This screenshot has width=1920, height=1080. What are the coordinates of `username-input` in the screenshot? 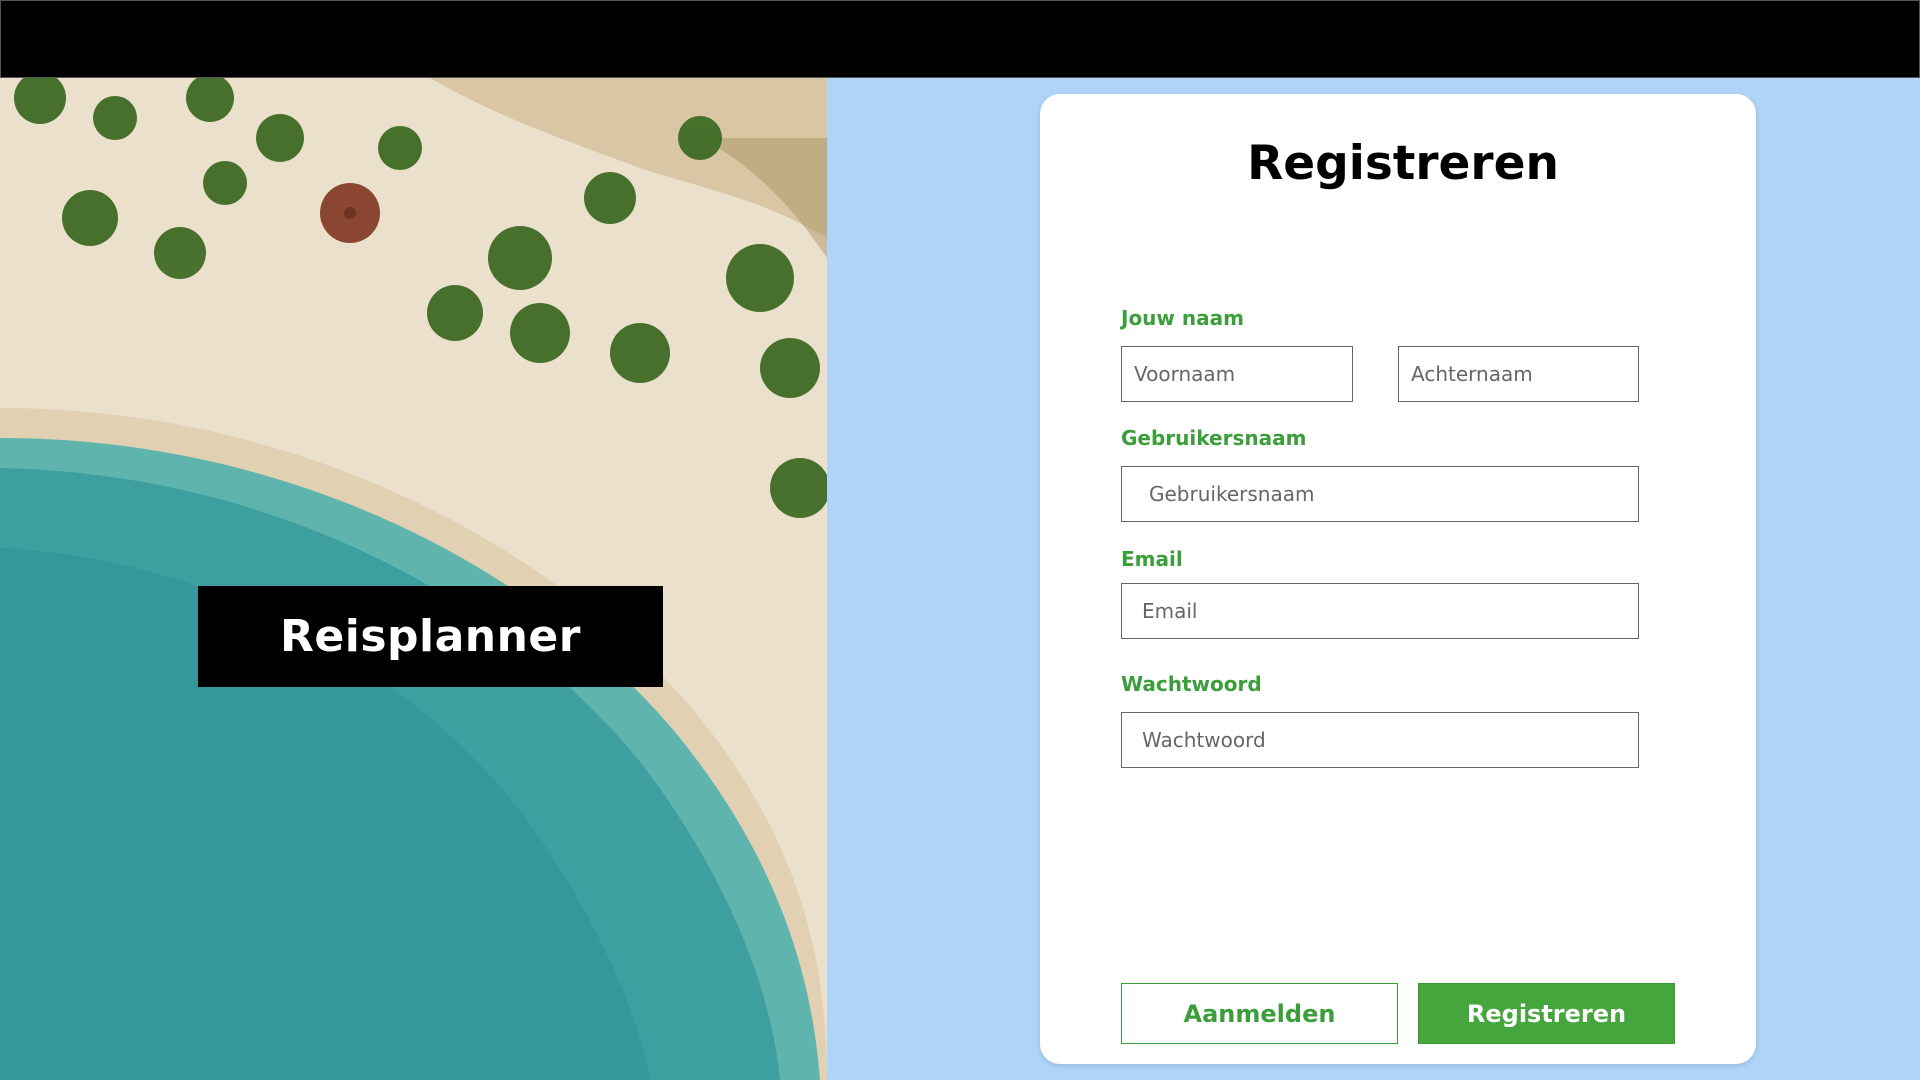 It's located at (1380, 494).